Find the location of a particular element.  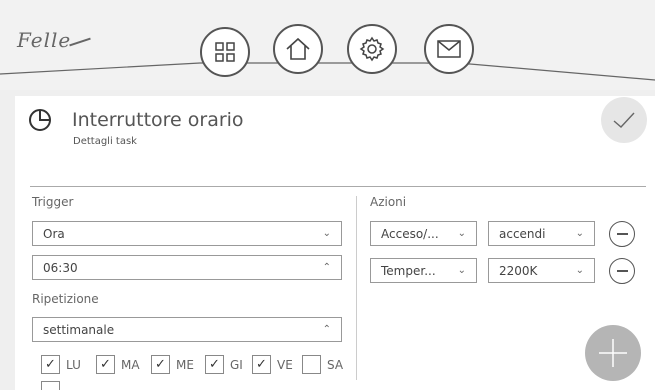

settings-nav-button is located at coordinates (372, 49).